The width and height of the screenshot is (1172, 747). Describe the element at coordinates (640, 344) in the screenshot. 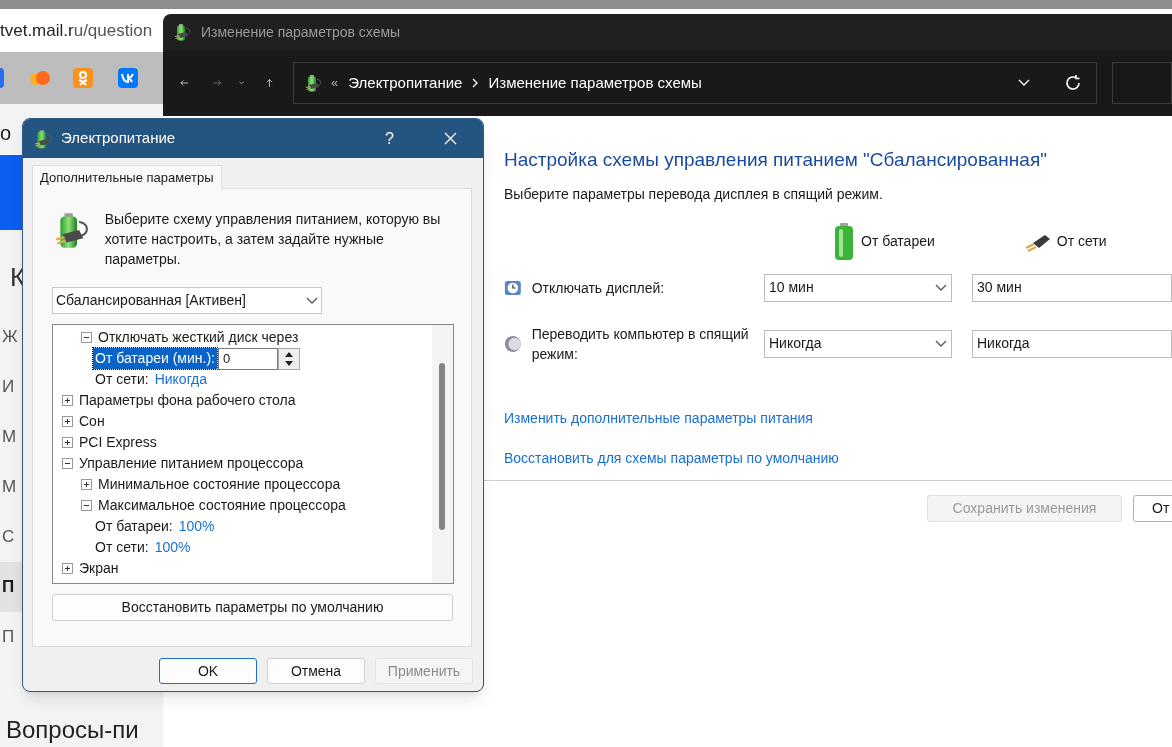

I see `setting-label: Переводить компьютер в спящий режим:` at that location.